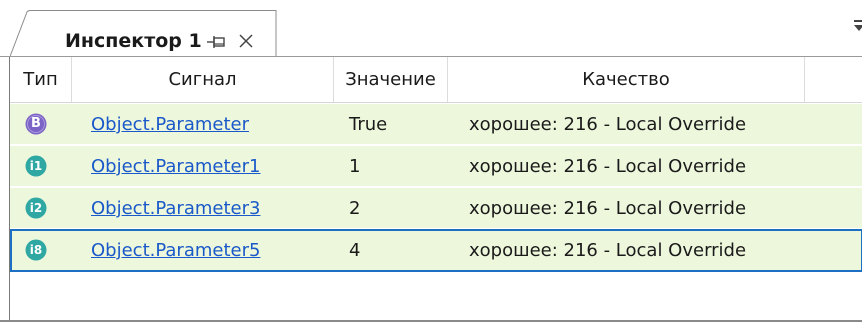  What do you see at coordinates (170, 124) in the screenshot?
I see `signal-link: Object.Parameter` at bounding box center [170, 124].